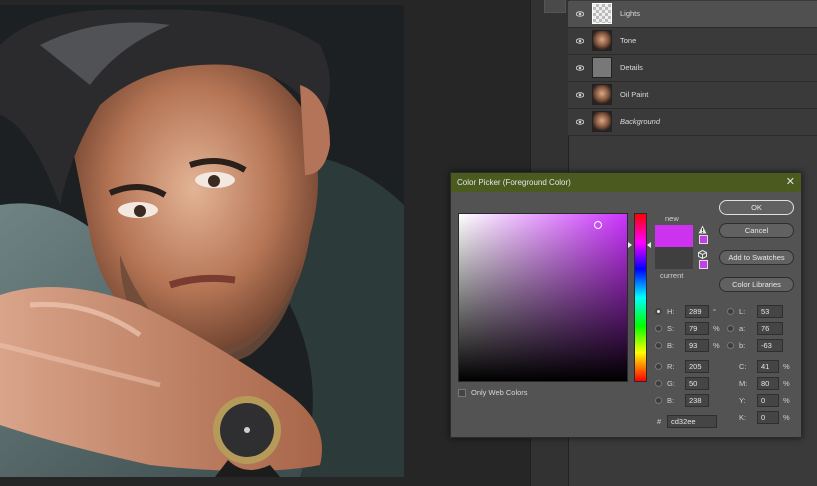 Image resolution: width=817 pixels, height=486 pixels. What do you see at coordinates (768, 383) in the screenshot?
I see `magenta-input: 80` at bounding box center [768, 383].